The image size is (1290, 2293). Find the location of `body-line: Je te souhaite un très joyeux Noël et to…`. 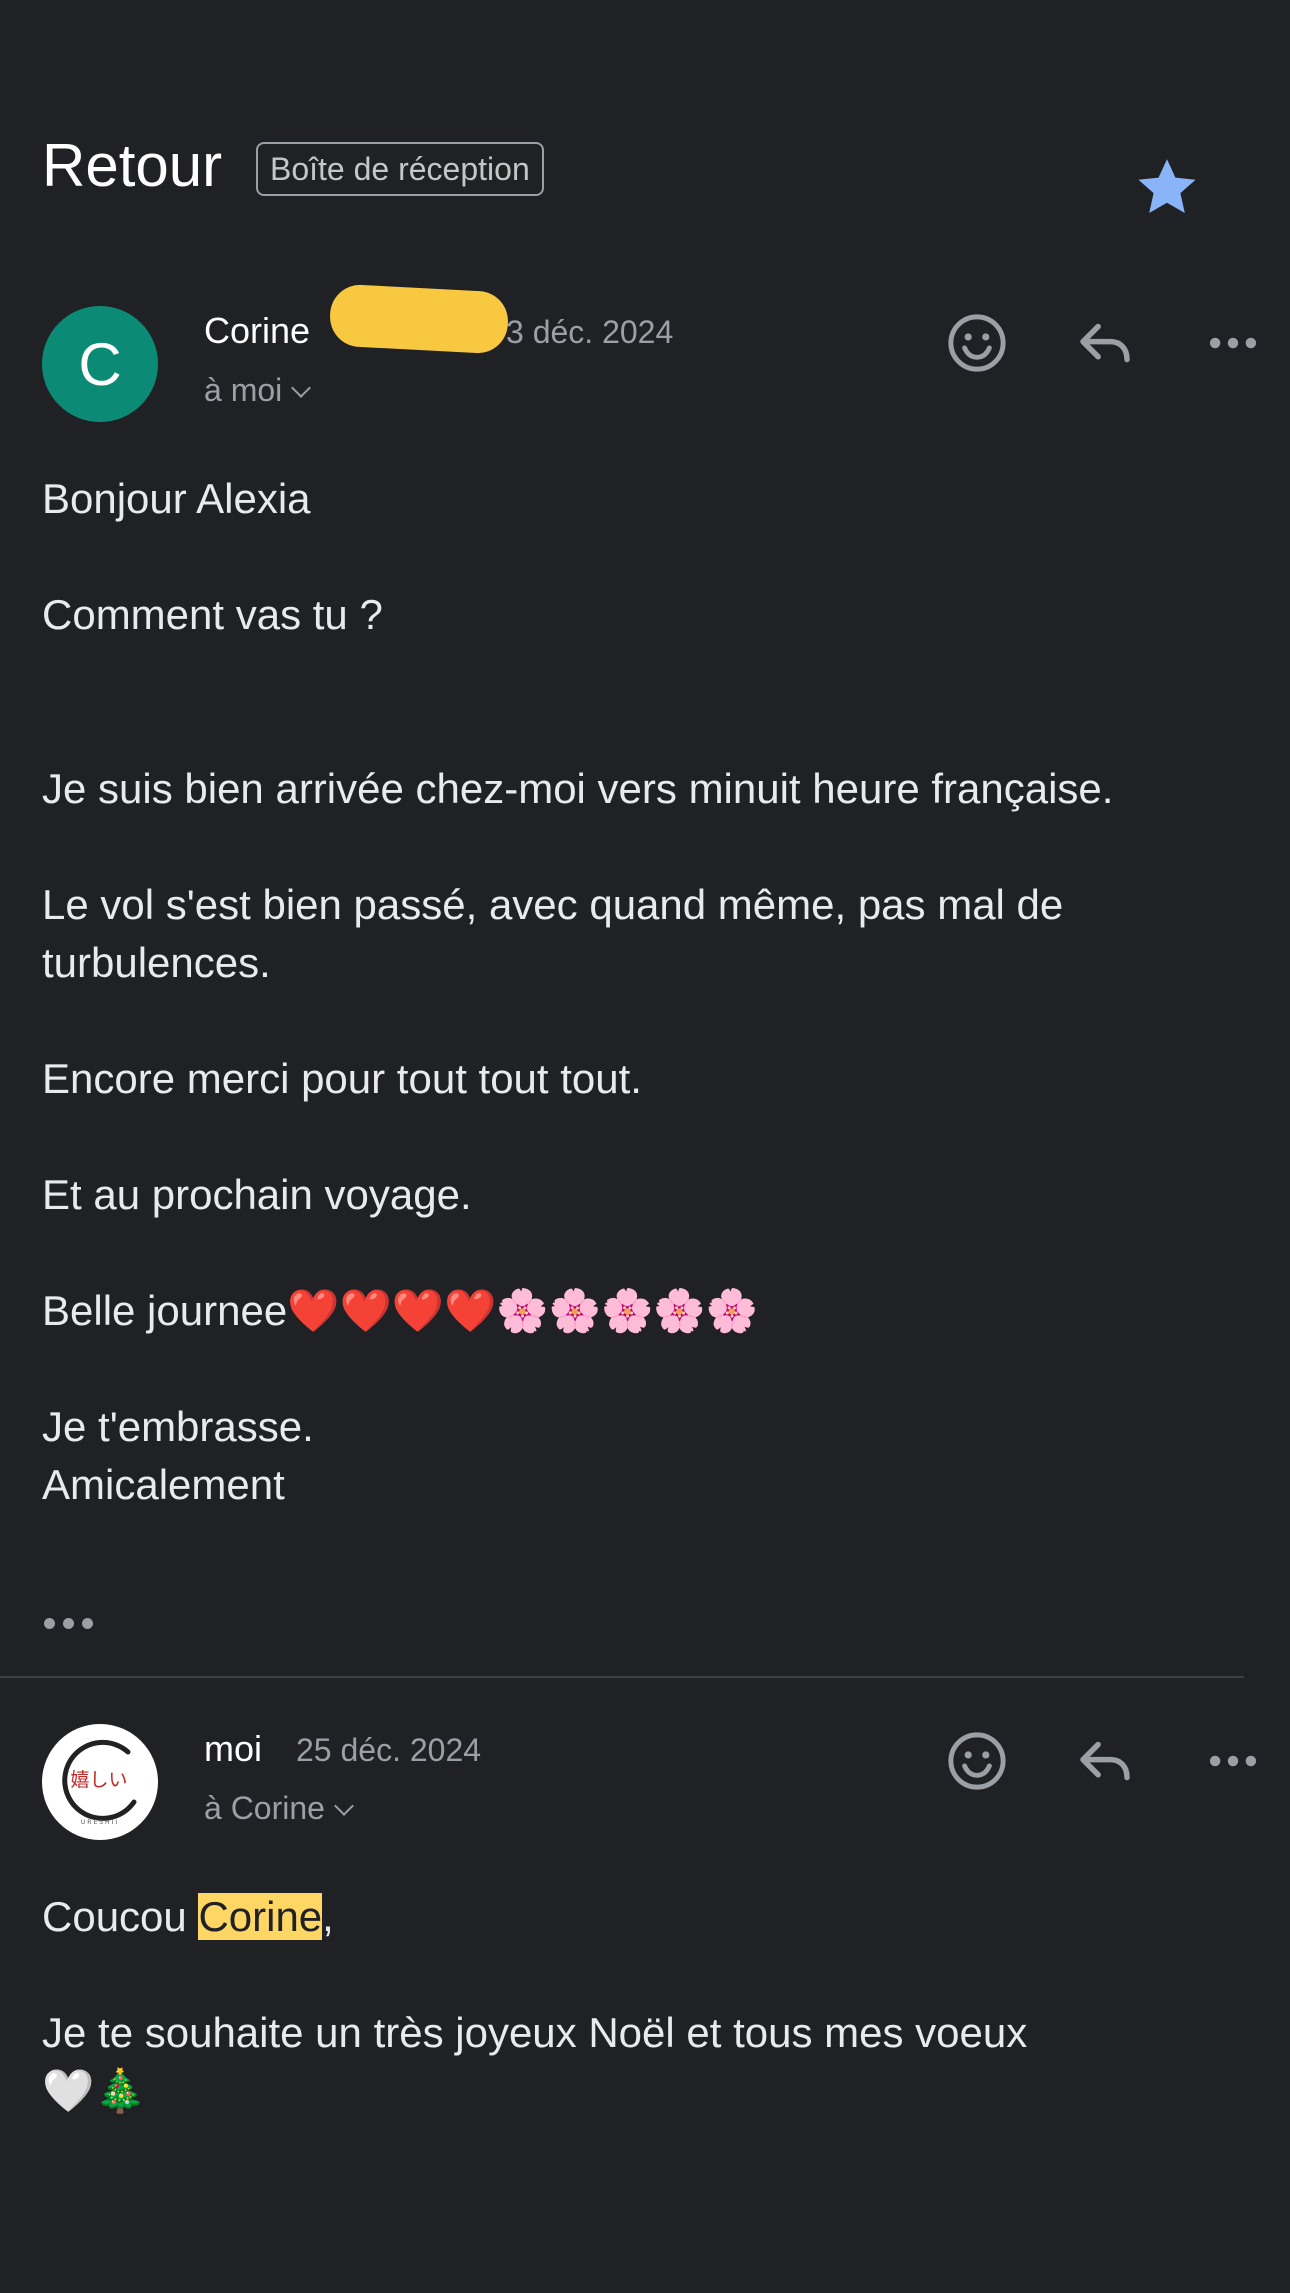

body-line: Je te souhaite un très joyeux Noël et to… is located at coordinates (535, 2032).